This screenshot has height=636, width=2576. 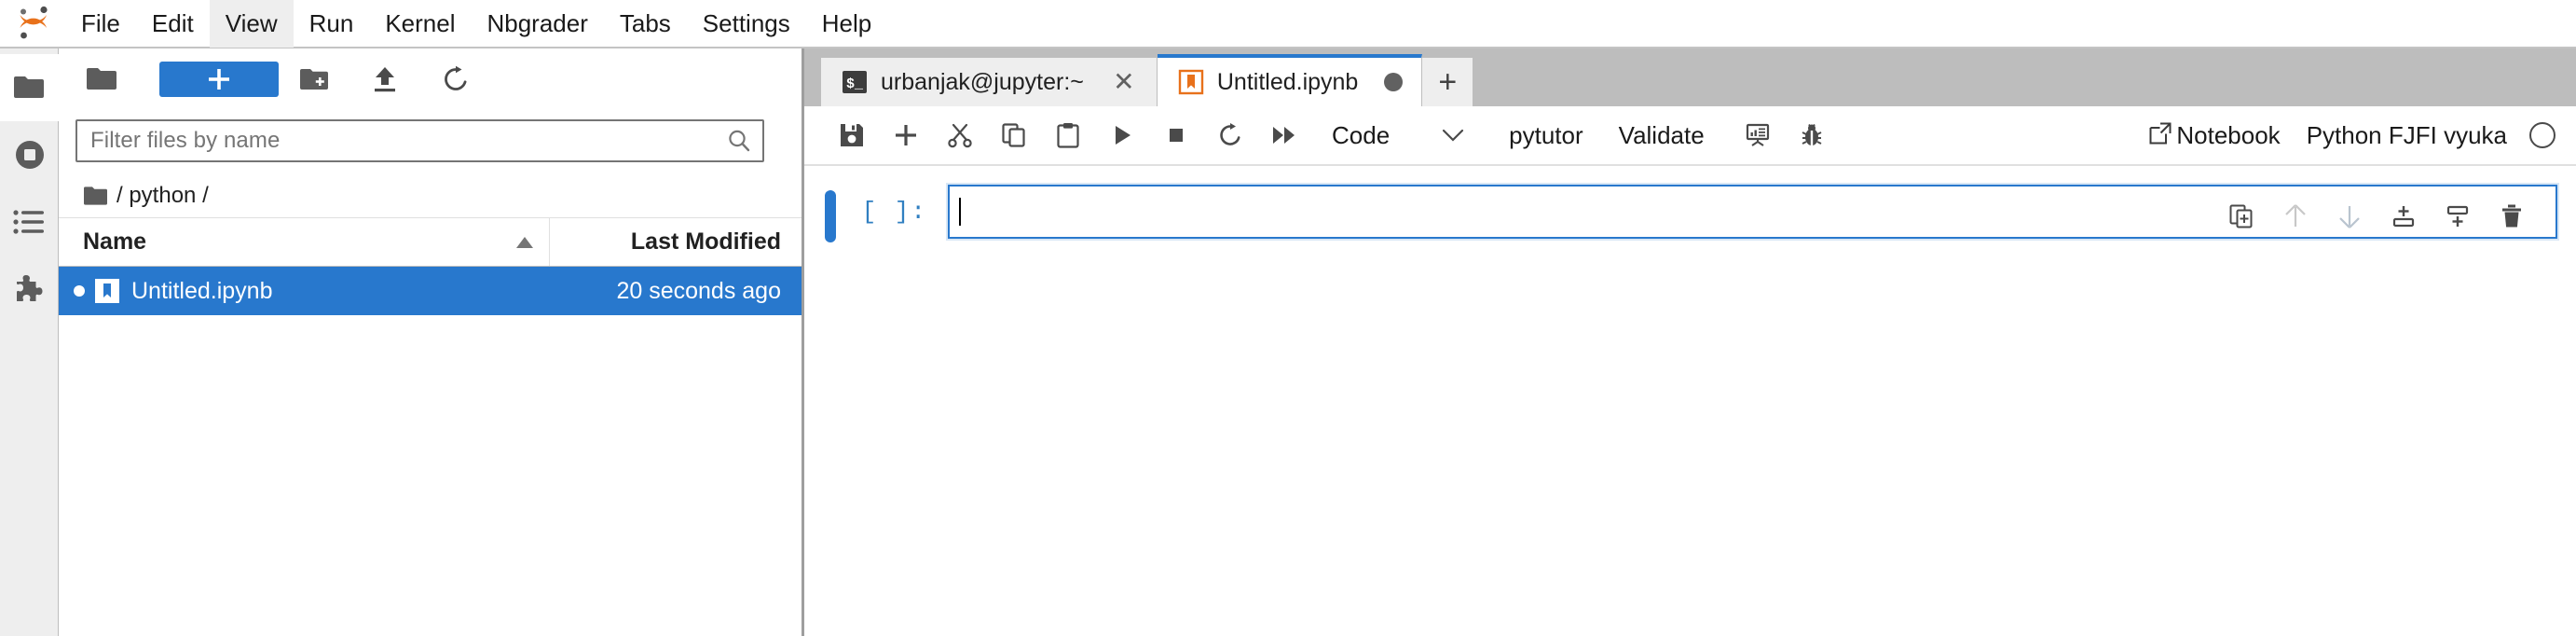 I want to click on debugger-toggle-button, so click(x=1812, y=135).